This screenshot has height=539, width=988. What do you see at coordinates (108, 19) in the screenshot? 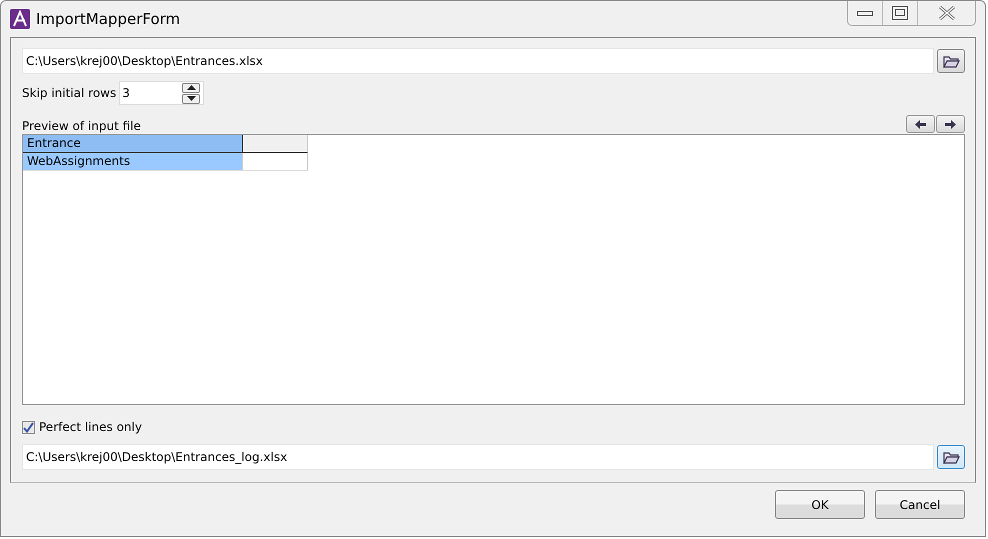
I see `window-title: ImportMapperForm` at bounding box center [108, 19].